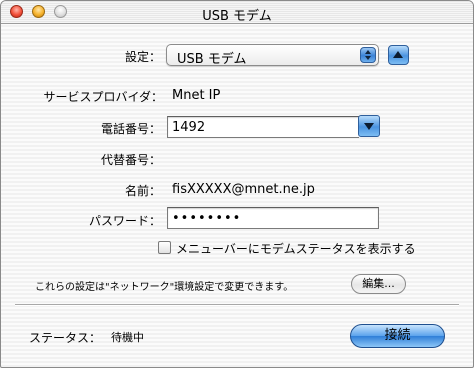 The width and height of the screenshot is (474, 368). I want to click on provider-value: Mnet IP, so click(196, 95).